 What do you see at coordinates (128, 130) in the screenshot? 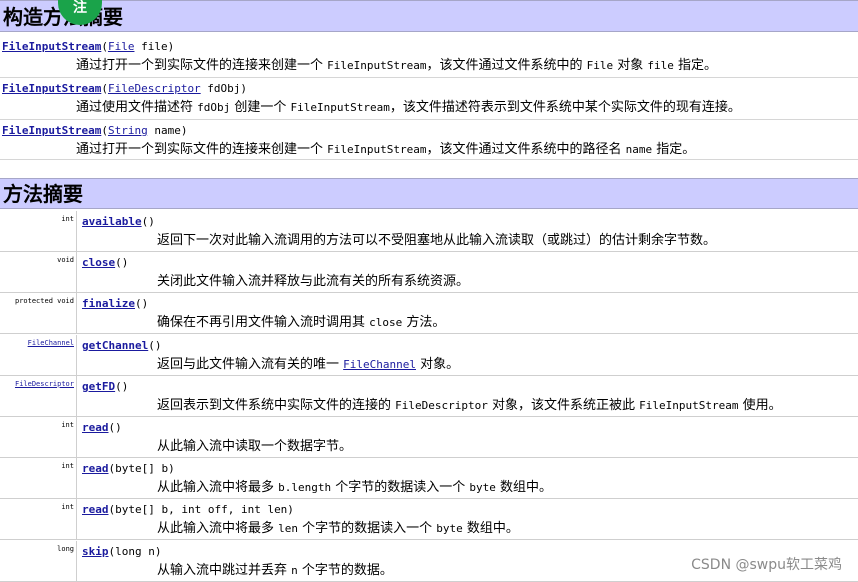
I see `param-type-link: String` at bounding box center [128, 130].